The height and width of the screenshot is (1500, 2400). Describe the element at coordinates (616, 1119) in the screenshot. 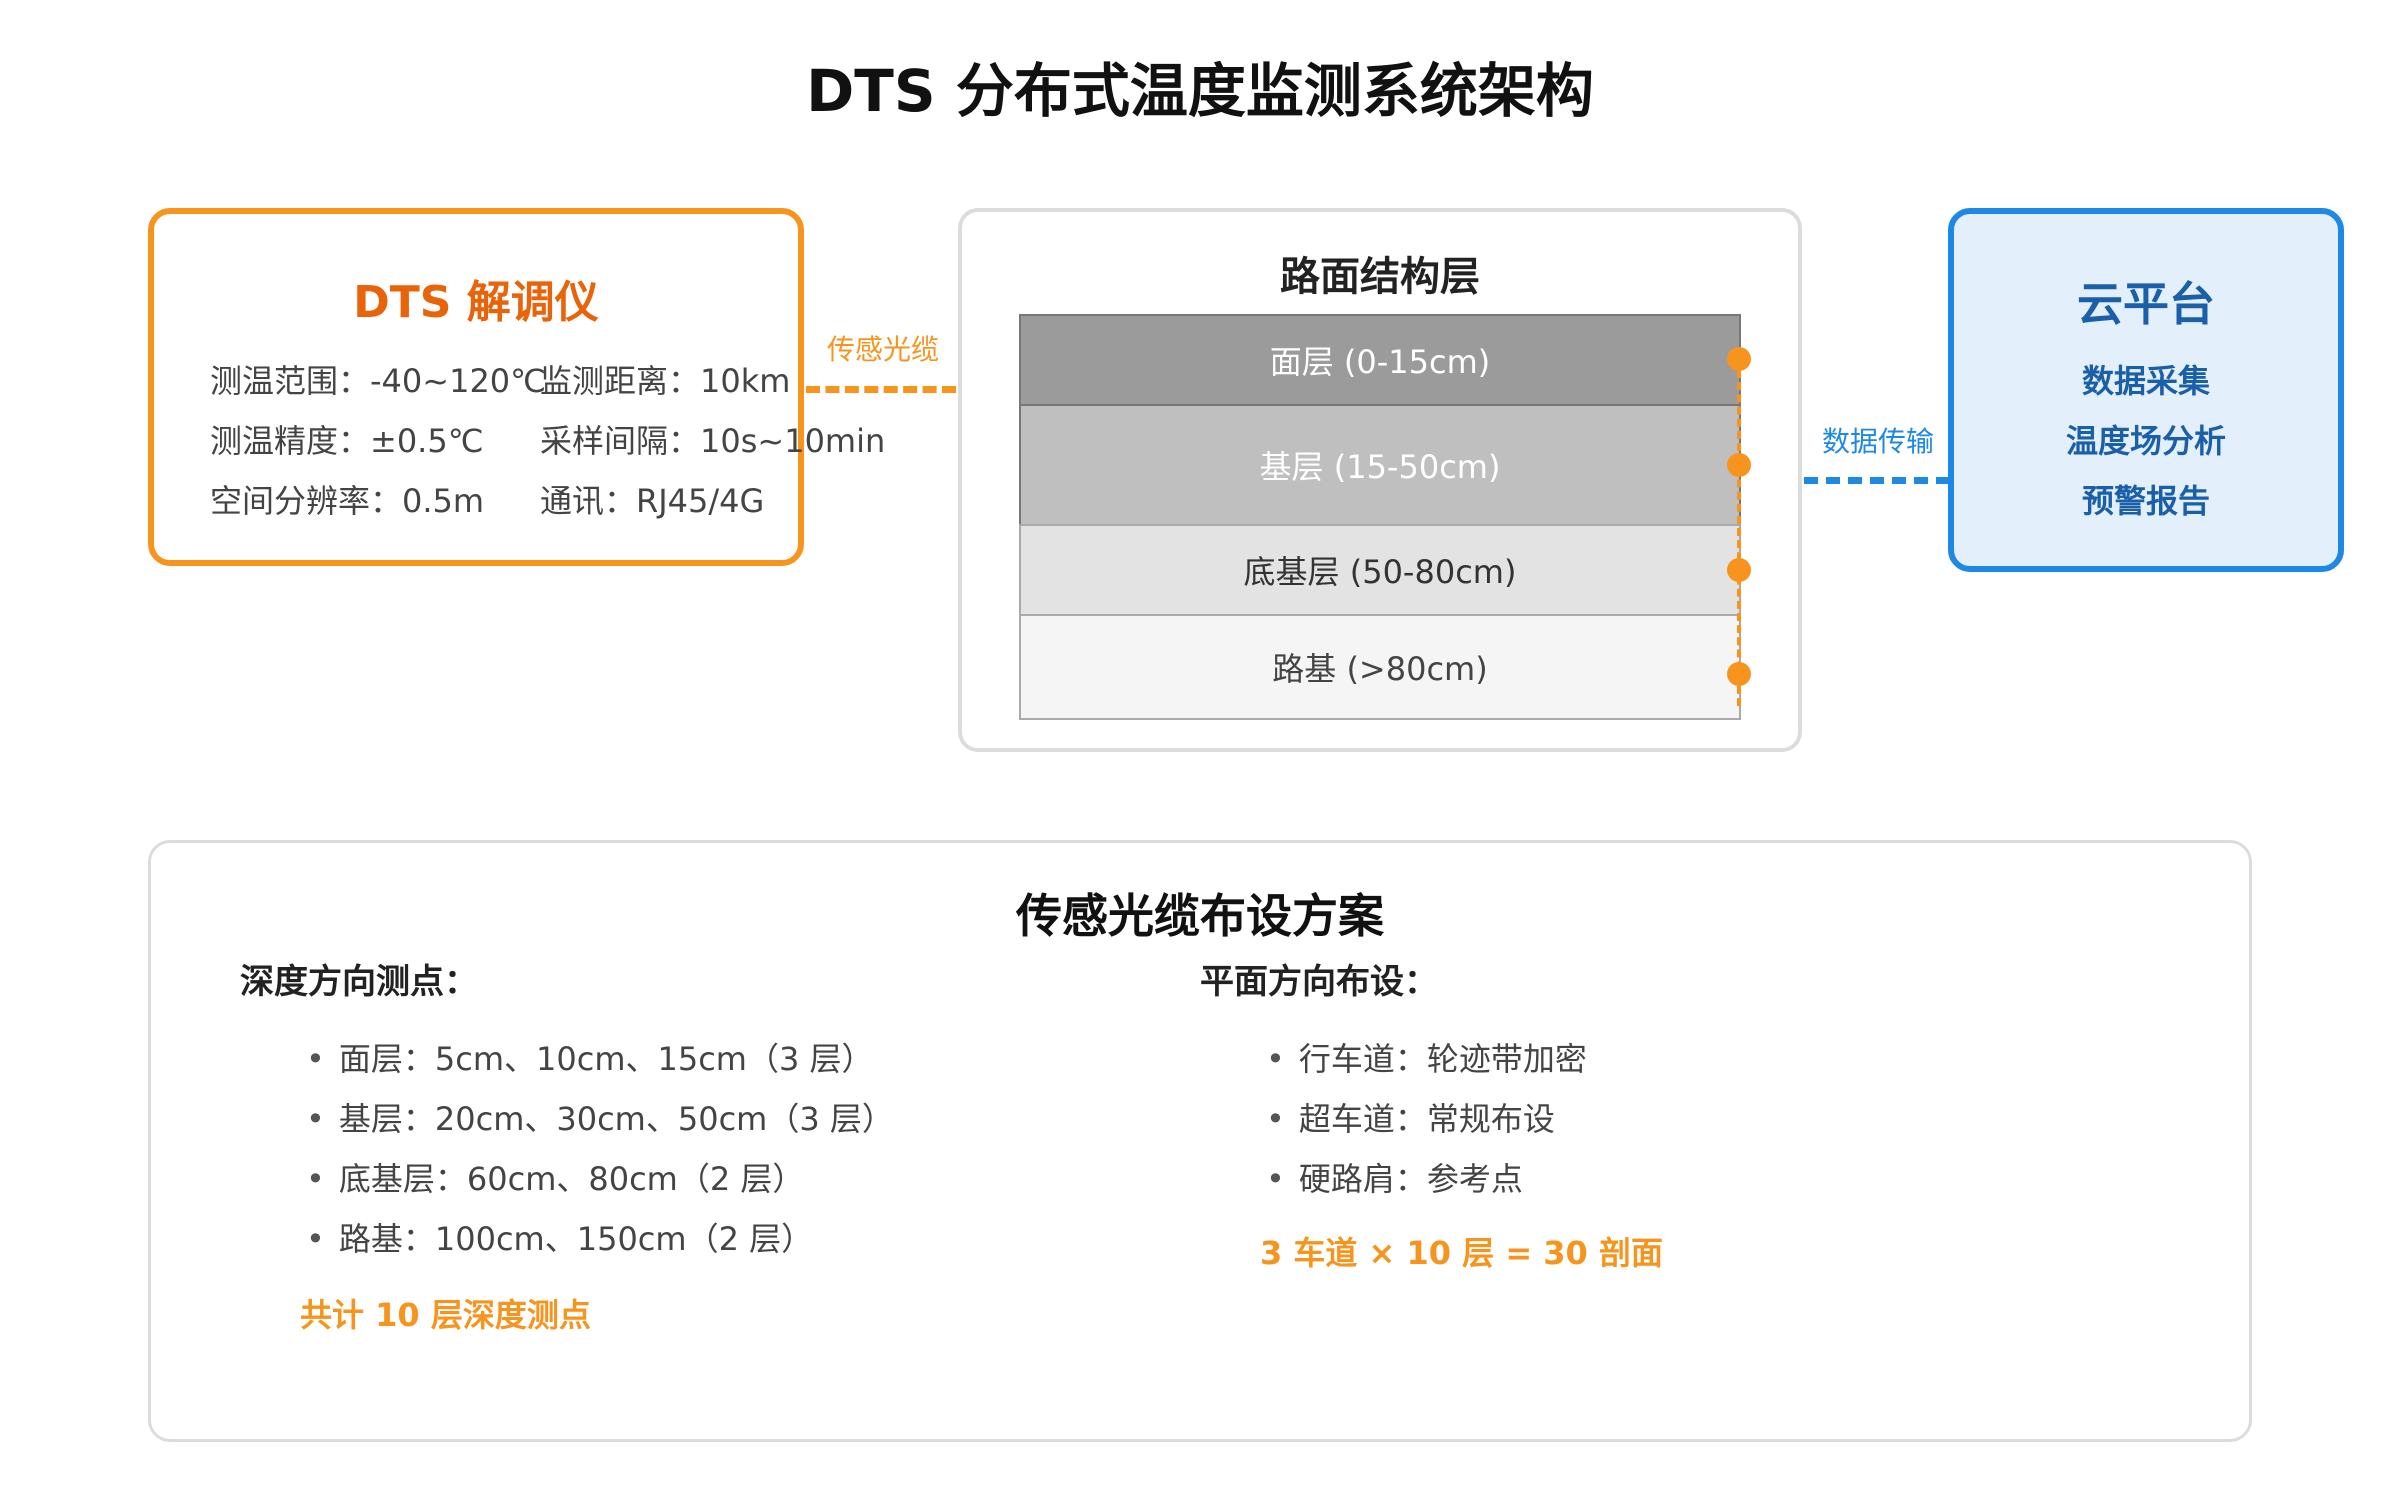

I see `depth-item-text: 基层：20cm、30cm、50cm（3 层）` at that location.